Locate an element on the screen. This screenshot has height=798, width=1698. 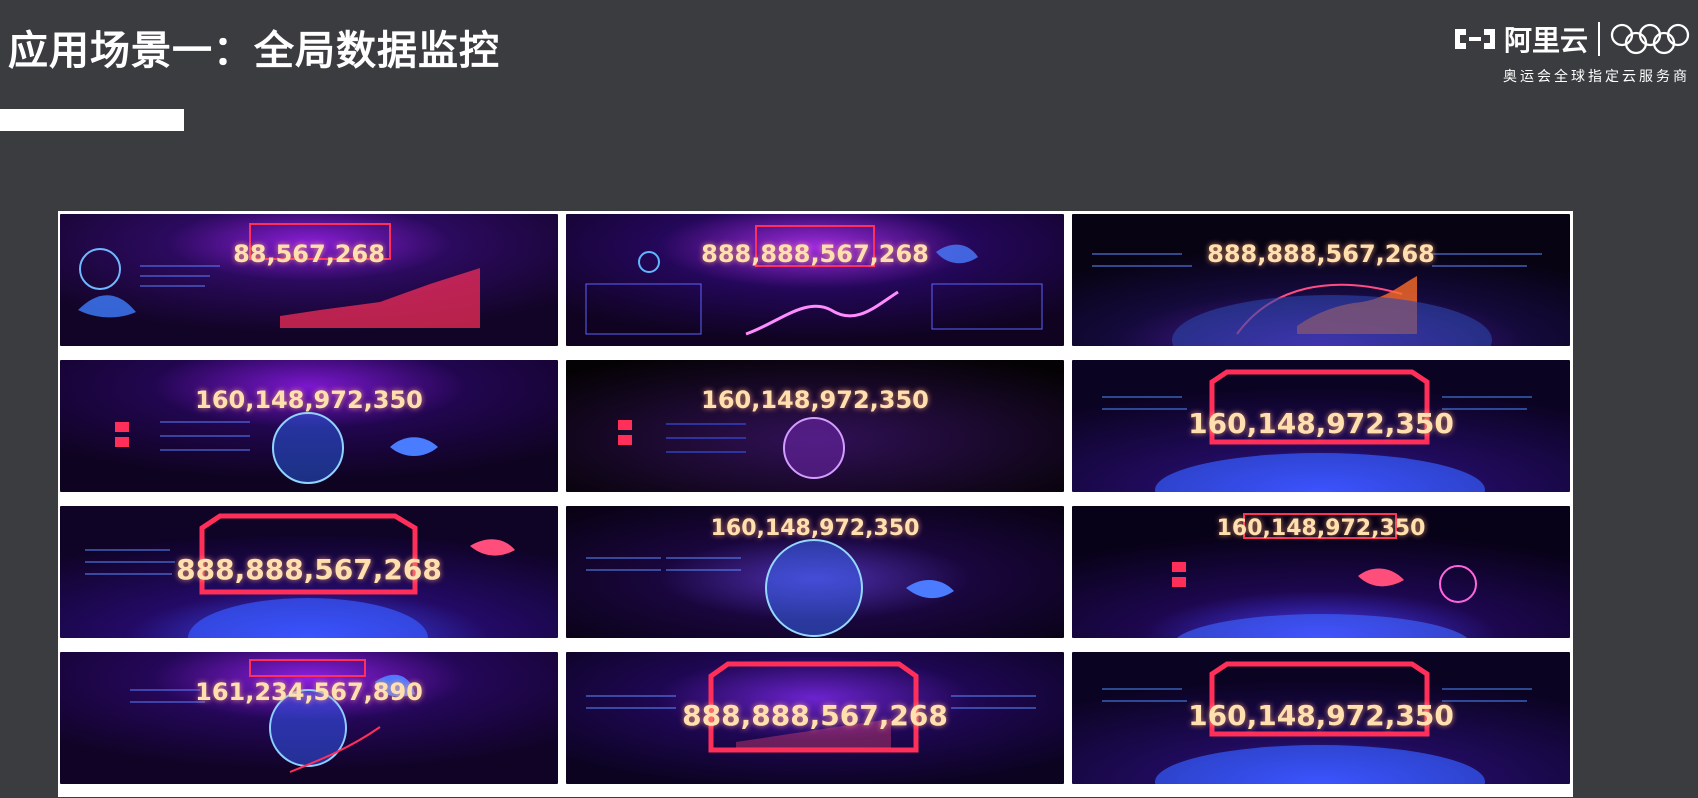
dashboard-thumbnail-5: 160,148,972,350 is located at coordinates (815, 426).